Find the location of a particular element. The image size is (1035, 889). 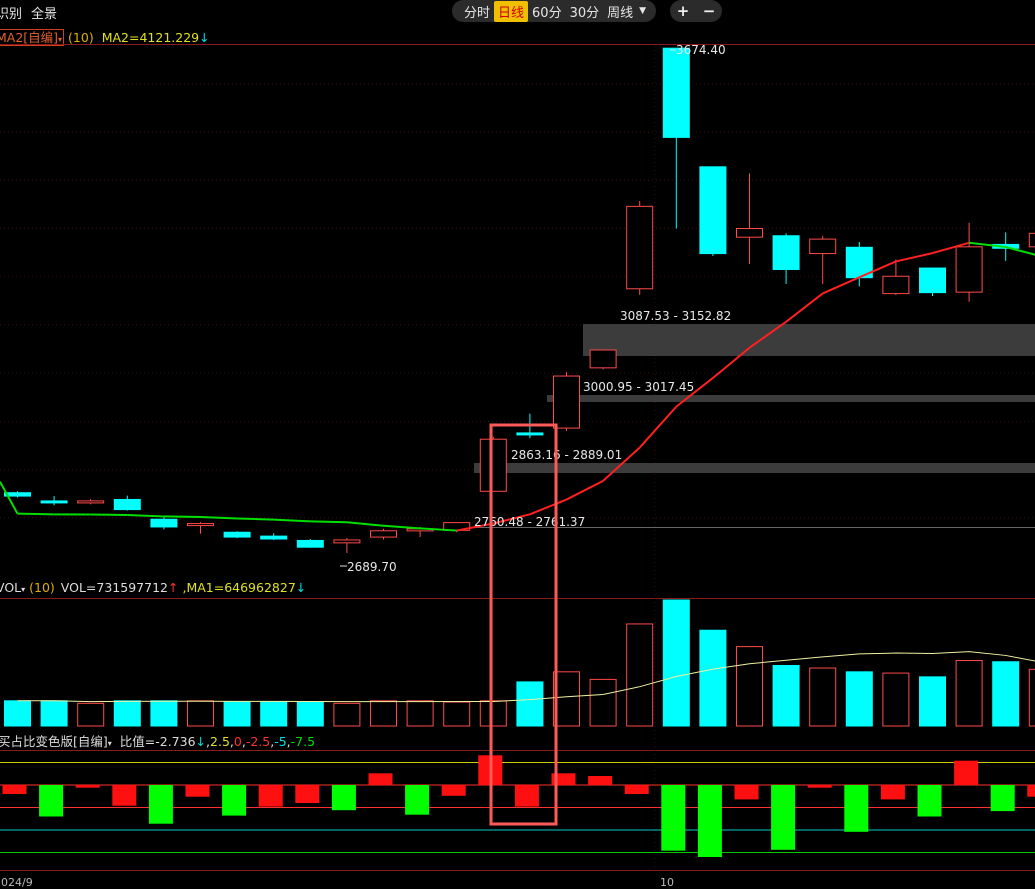

zone-label: 3000.95 - 3017.45 is located at coordinates (638, 387).